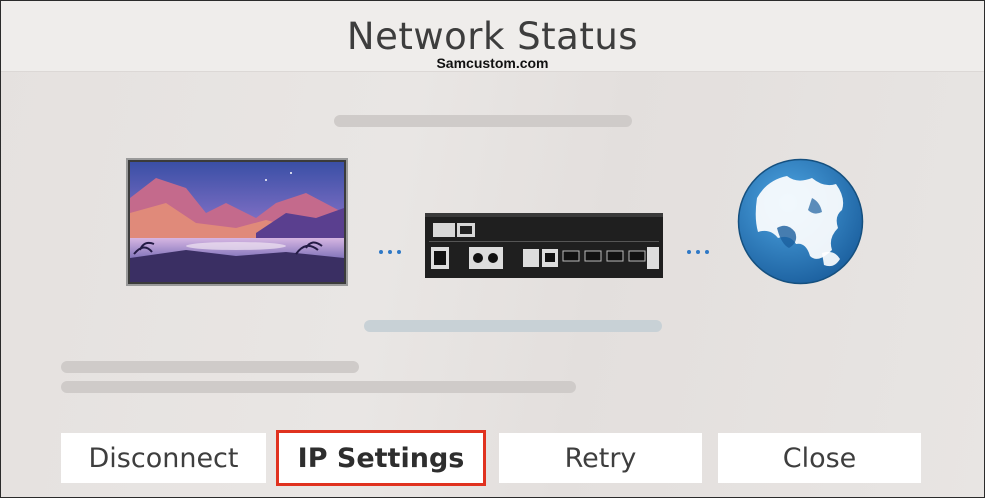 The height and width of the screenshot is (498, 985). Describe the element at coordinates (492, 63) in the screenshot. I see `watermark: Samcustom.com` at that location.